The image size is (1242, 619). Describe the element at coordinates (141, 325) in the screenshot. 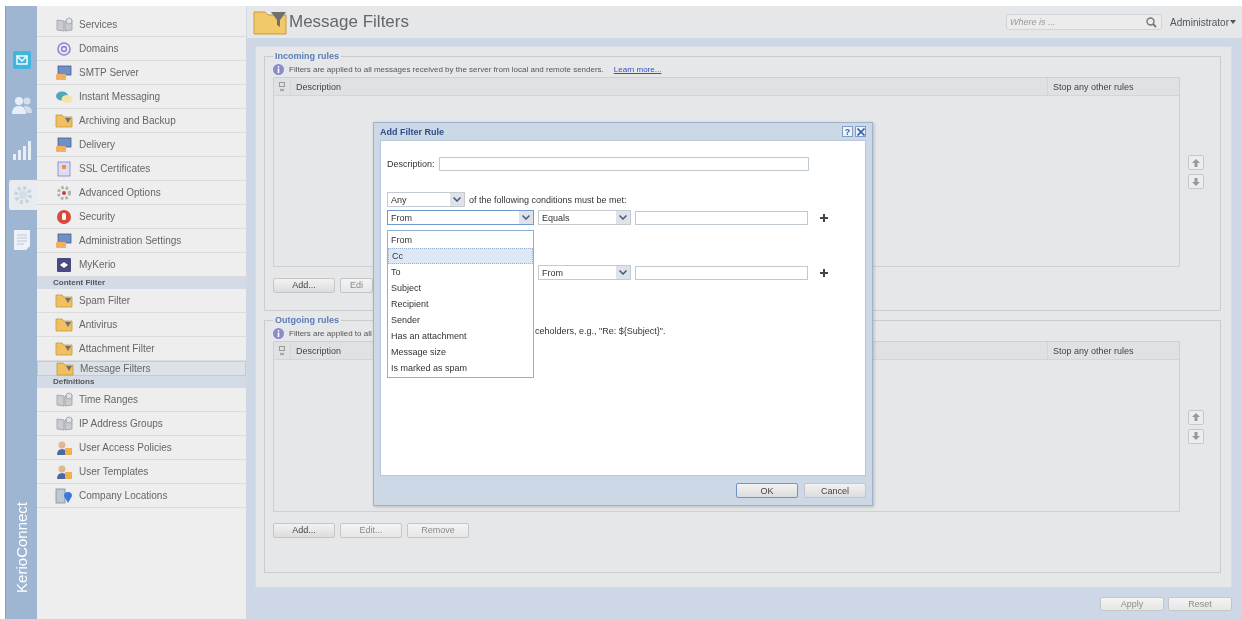

I see `sidebar-item: Antivirus` at that location.